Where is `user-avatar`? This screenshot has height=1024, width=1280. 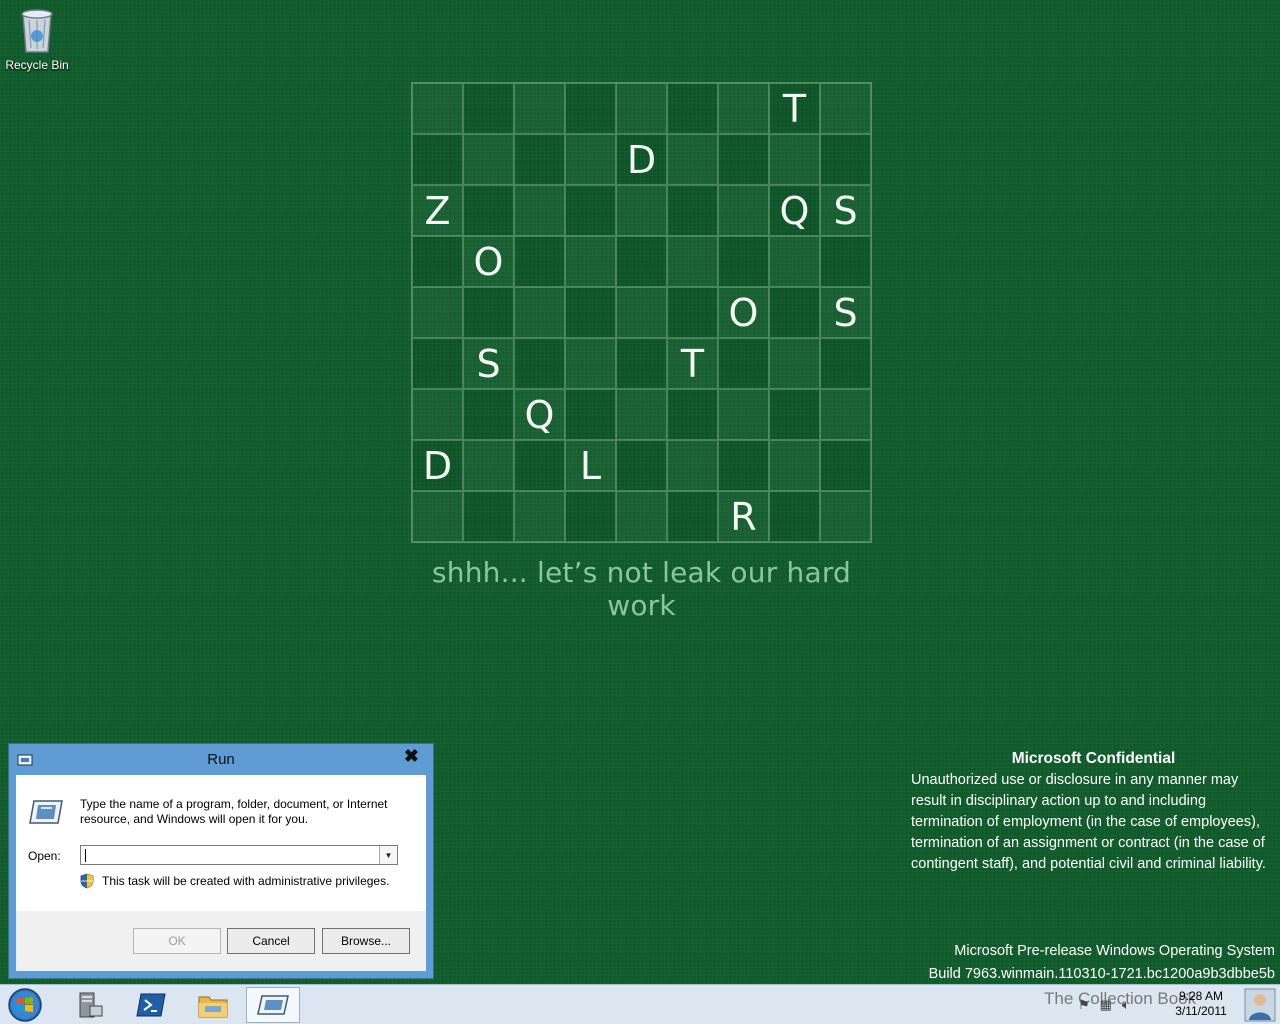
user-avatar is located at coordinates (1260, 1005).